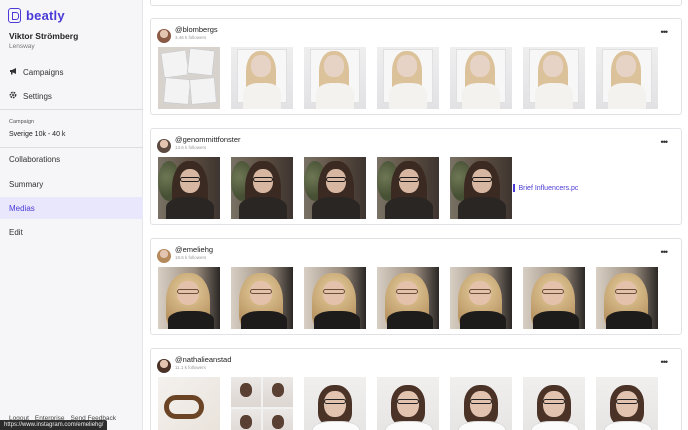  I want to click on nav-label: Settings, so click(37, 96).